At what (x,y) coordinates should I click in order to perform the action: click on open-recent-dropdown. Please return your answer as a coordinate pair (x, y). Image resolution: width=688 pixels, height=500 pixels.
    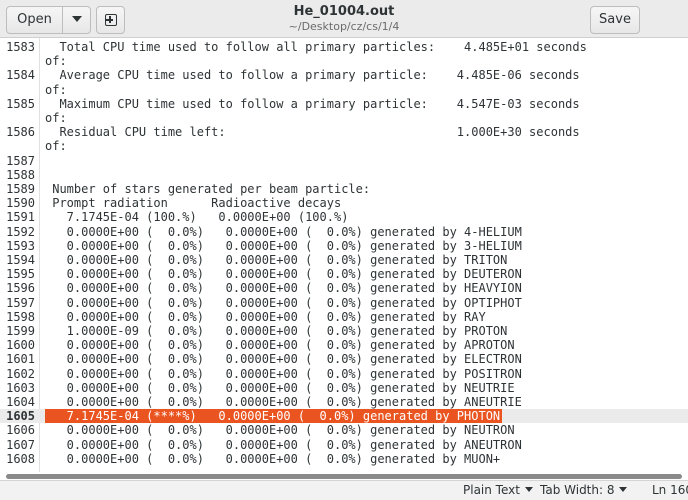
    Looking at the image, I should click on (76, 20).